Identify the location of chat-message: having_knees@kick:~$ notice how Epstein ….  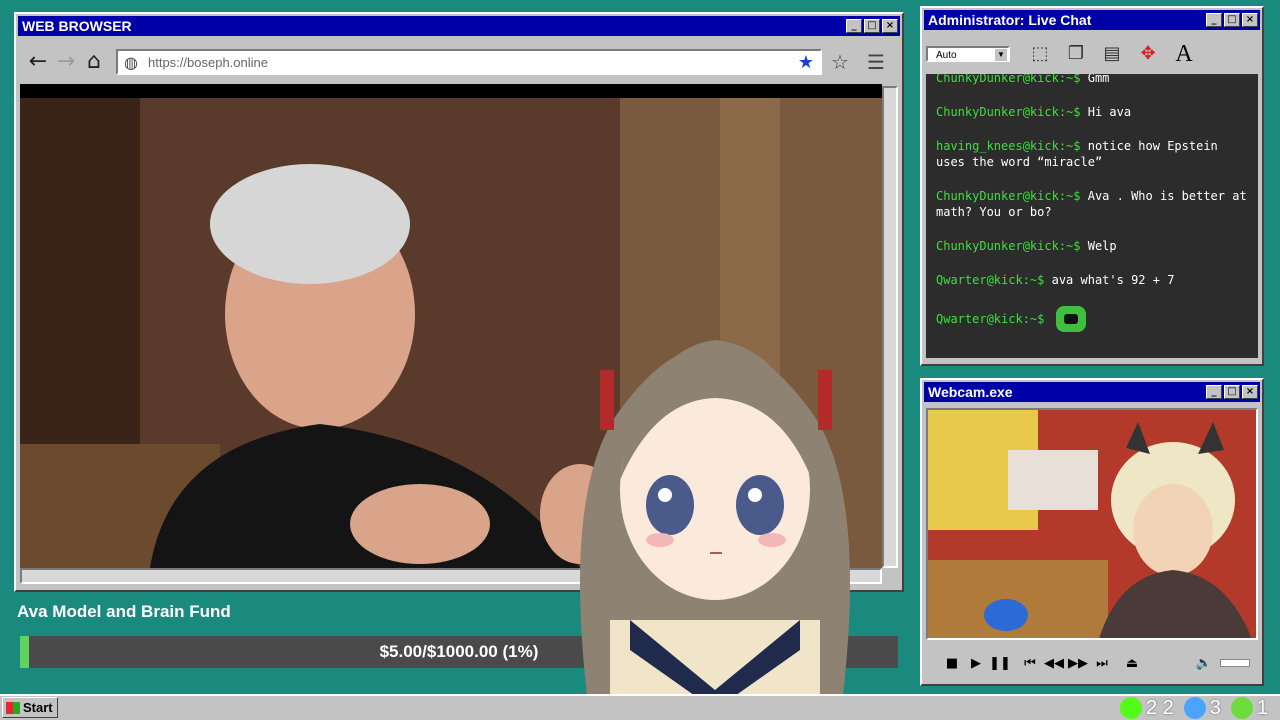
(1077, 154).